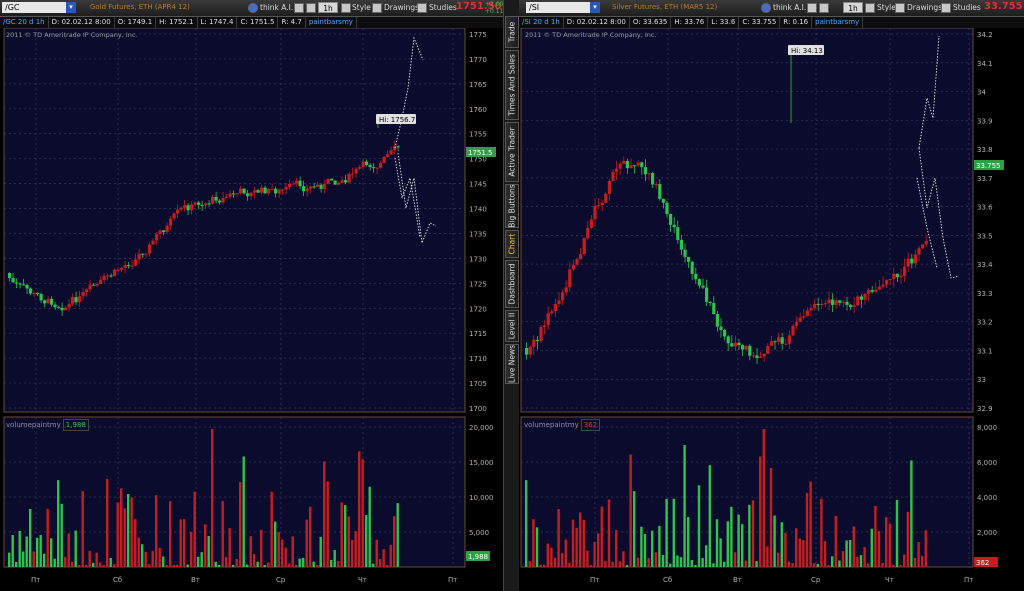  Describe the element at coordinates (918, 8) in the screenshot. I see `right-drawings-button: Drawings` at that location.